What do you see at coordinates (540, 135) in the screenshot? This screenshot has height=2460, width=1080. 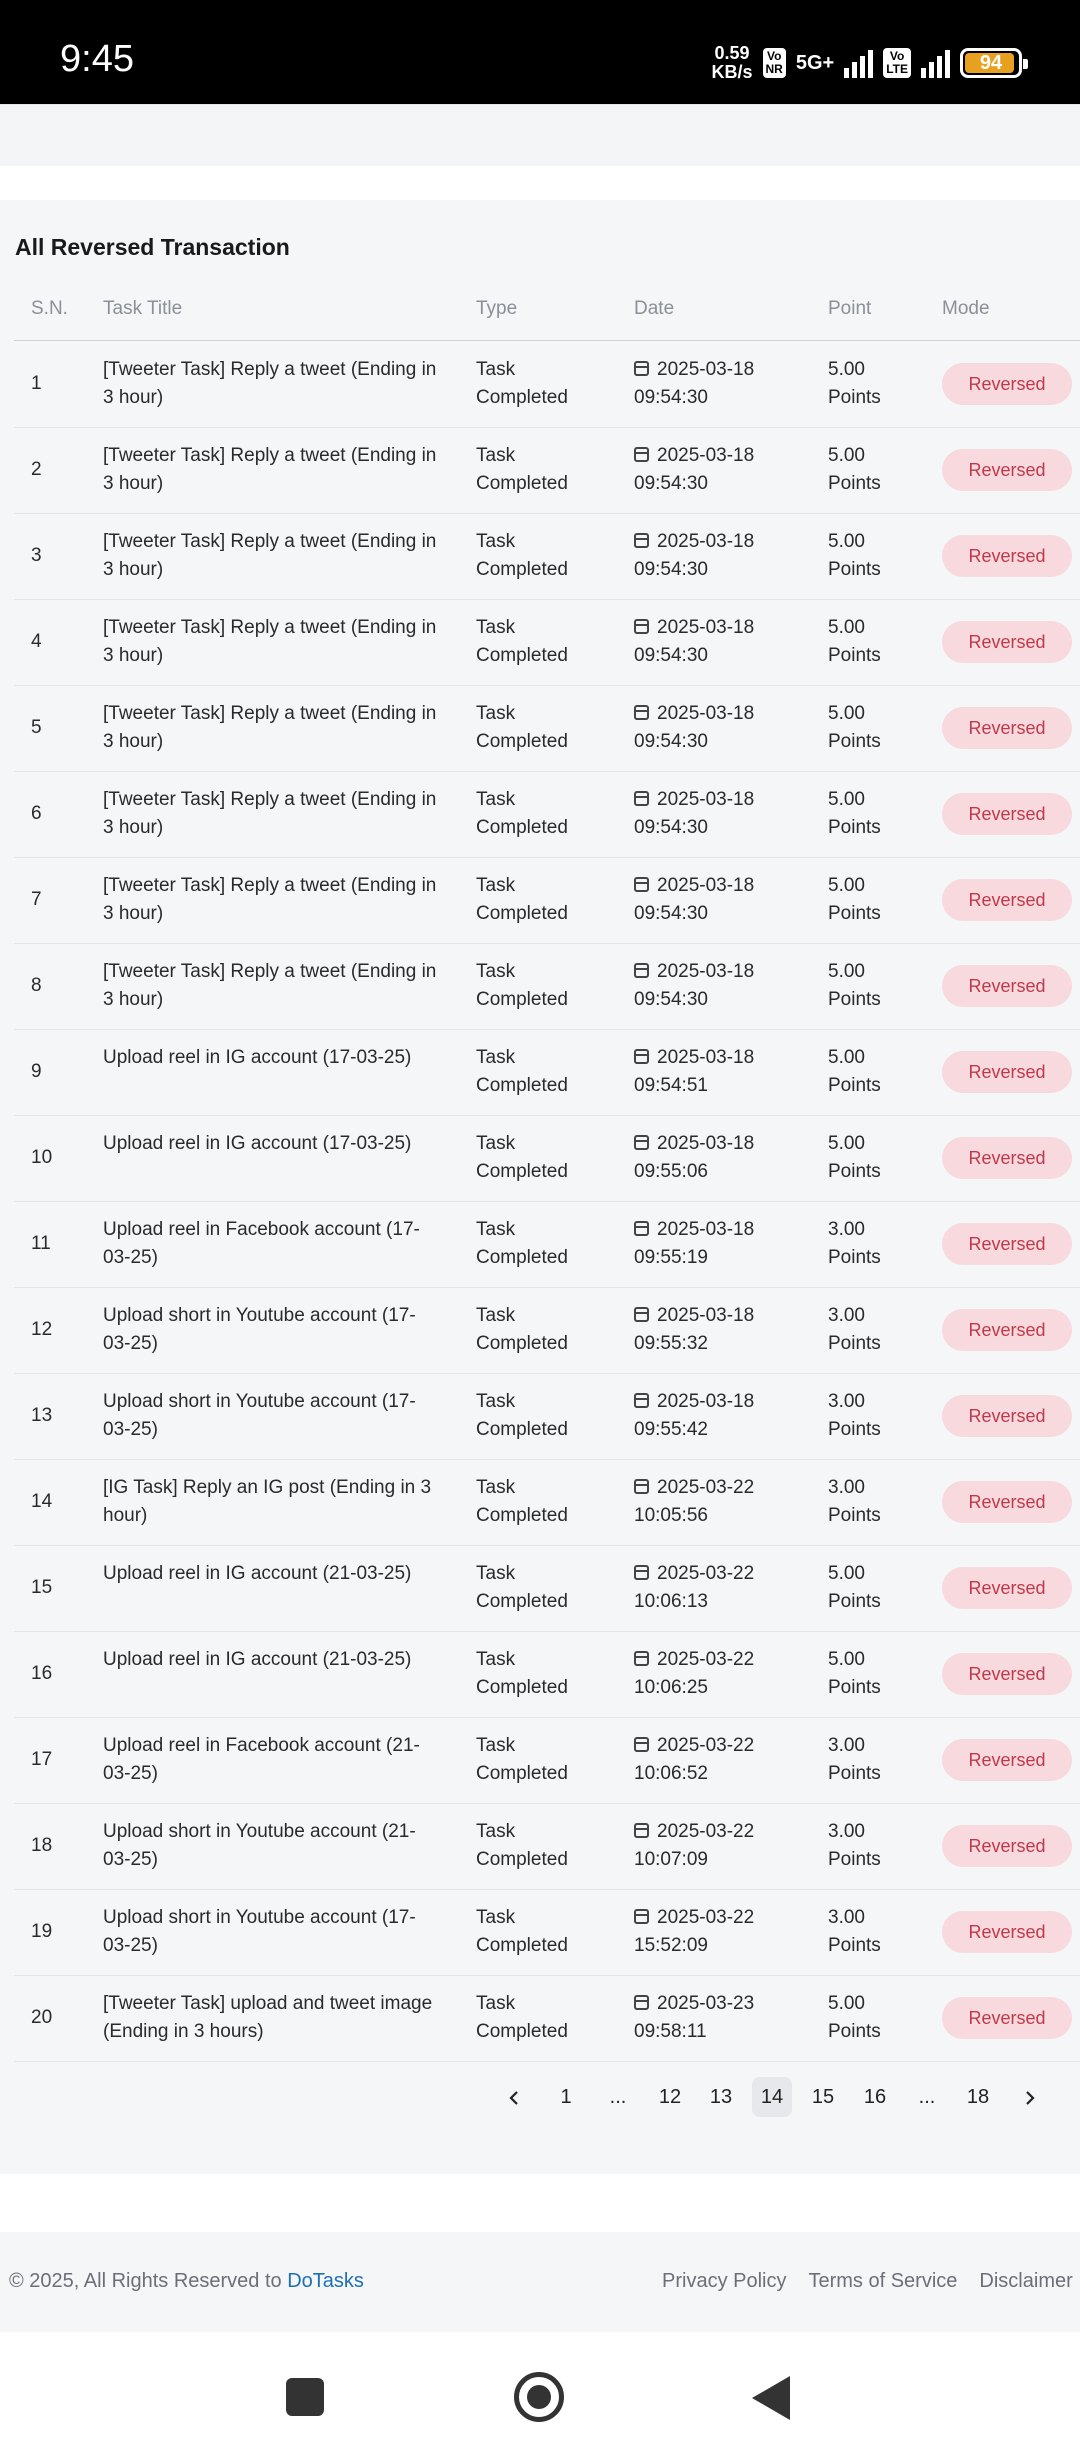 I see `page-top-section` at bounding box center [540, 135].